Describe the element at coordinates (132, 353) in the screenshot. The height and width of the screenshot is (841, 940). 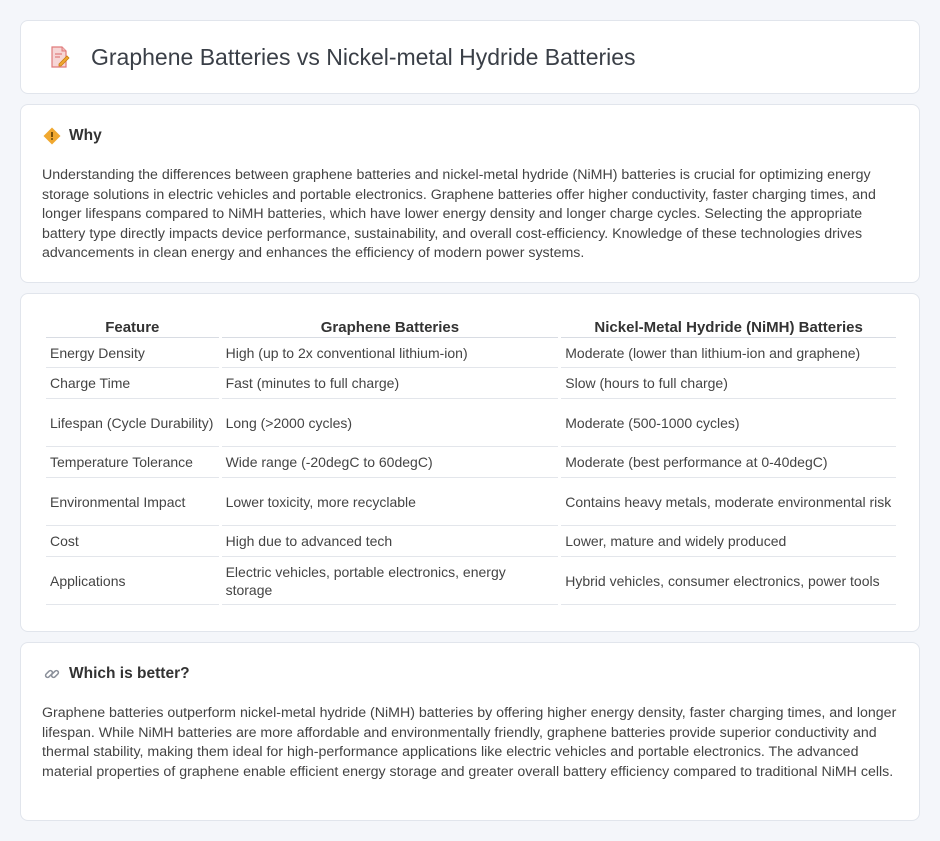
I see `table-cell: Energy Density` at that location.